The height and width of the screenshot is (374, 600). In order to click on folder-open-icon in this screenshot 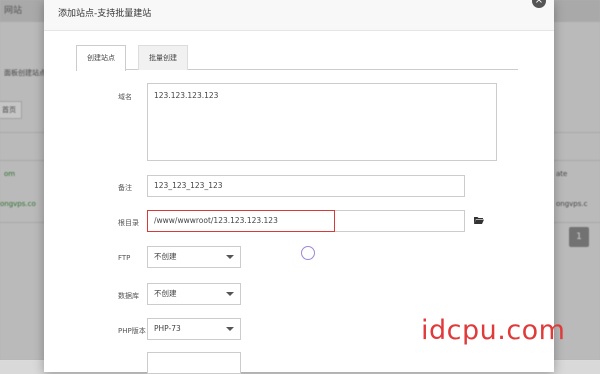, I will do `click(479, 220)`.